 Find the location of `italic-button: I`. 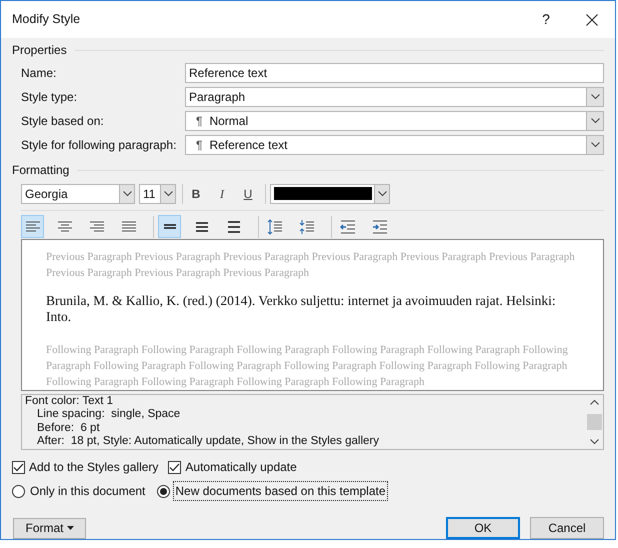

italic-button: I is located at coordinates (222, 193).